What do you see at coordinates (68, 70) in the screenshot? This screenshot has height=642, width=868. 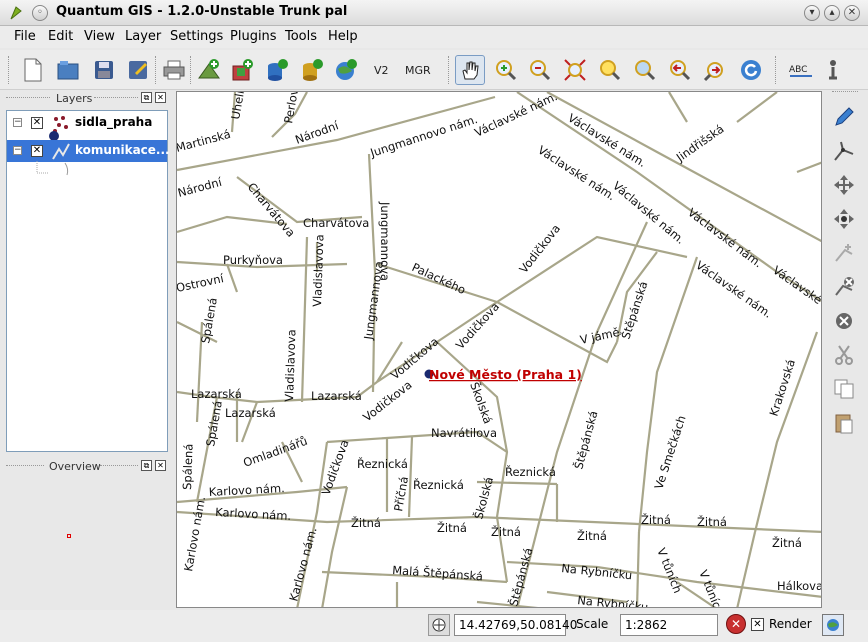 I see `open-project-icon` at bounding box center [68, 70].